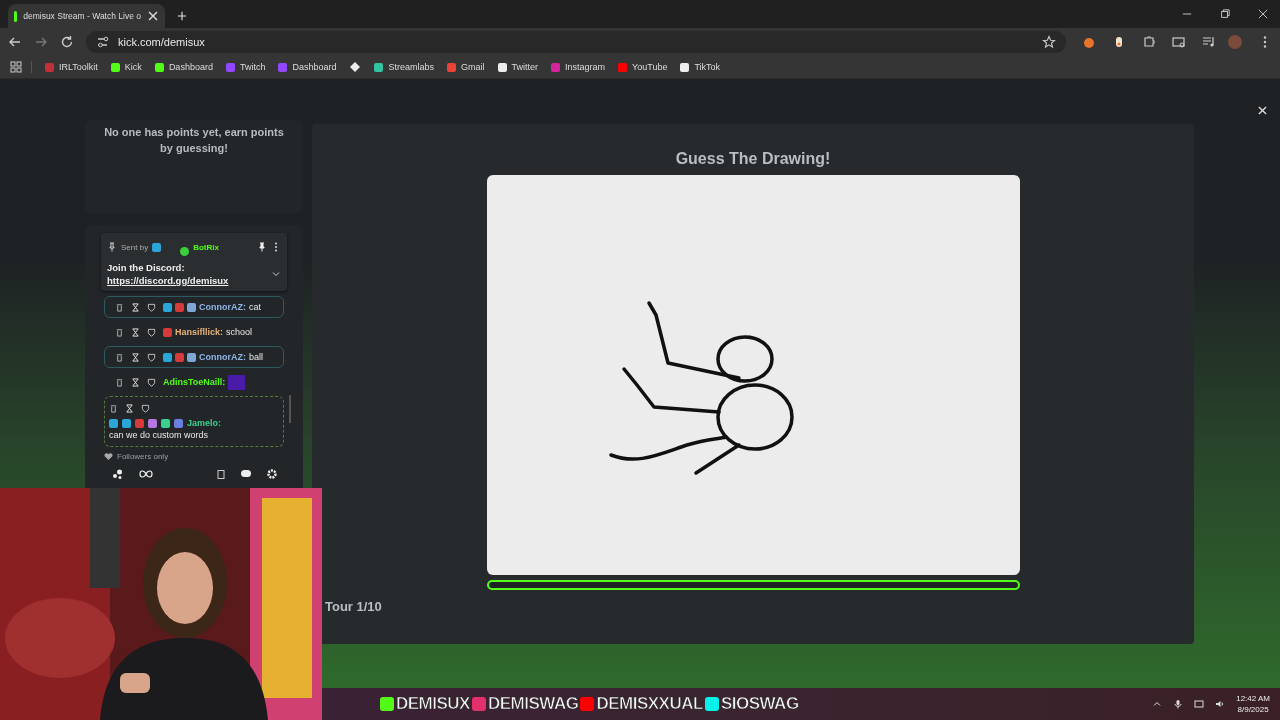  I want to click on message-text: school, so click(239, 332).